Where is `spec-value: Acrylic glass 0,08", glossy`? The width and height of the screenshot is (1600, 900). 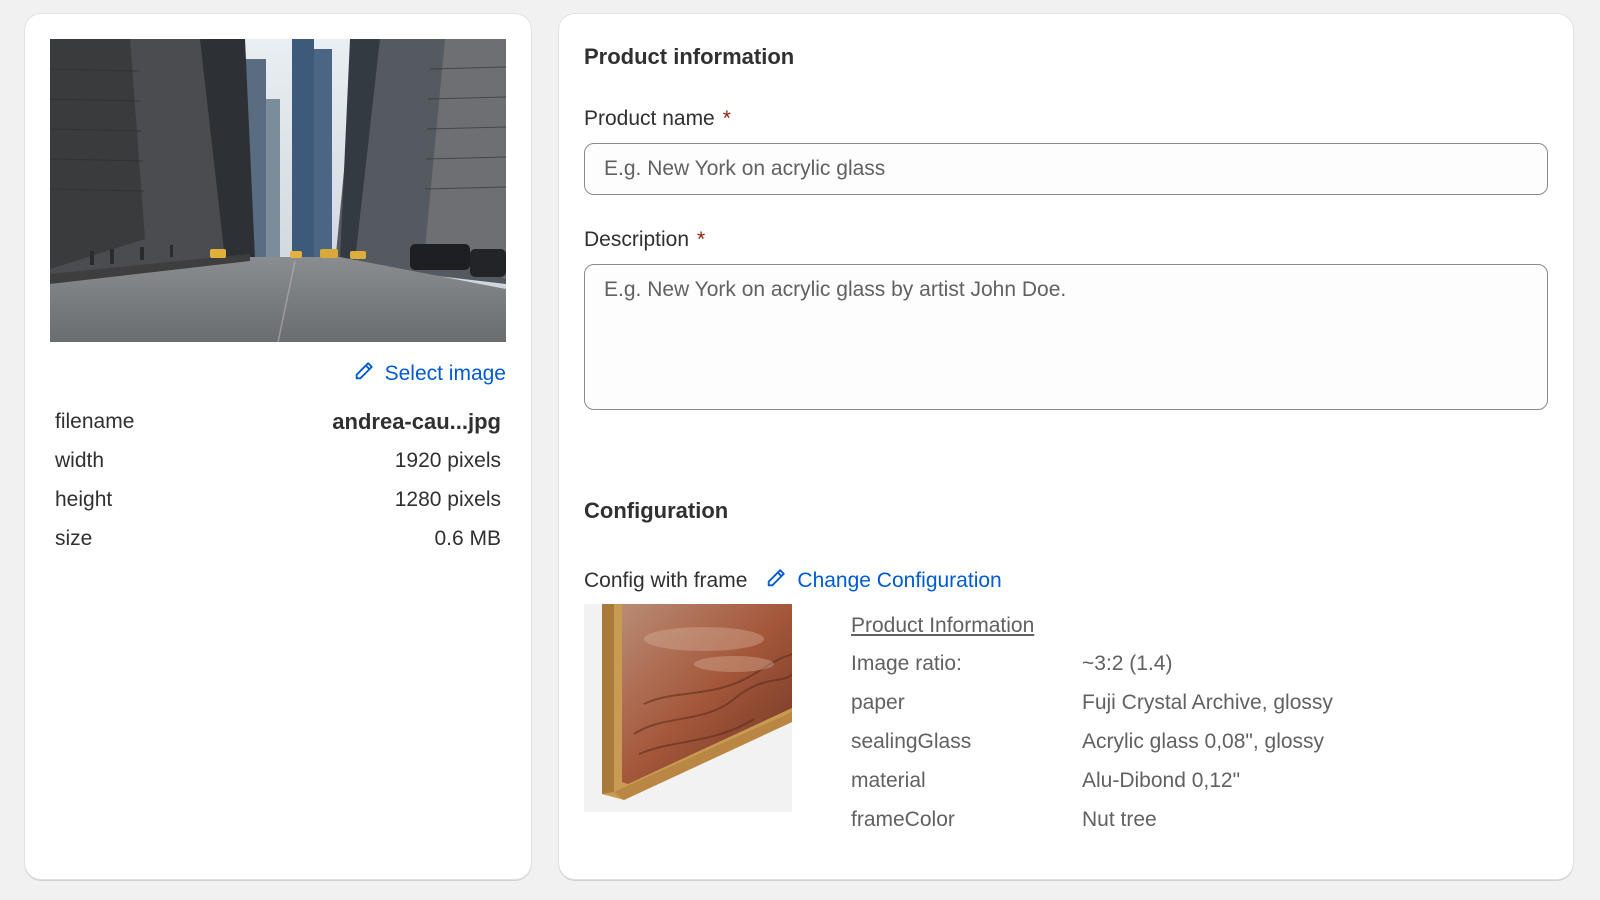 spec-value: Acrylic glass 0,08", glossy is located at coordinates (1203, 741).